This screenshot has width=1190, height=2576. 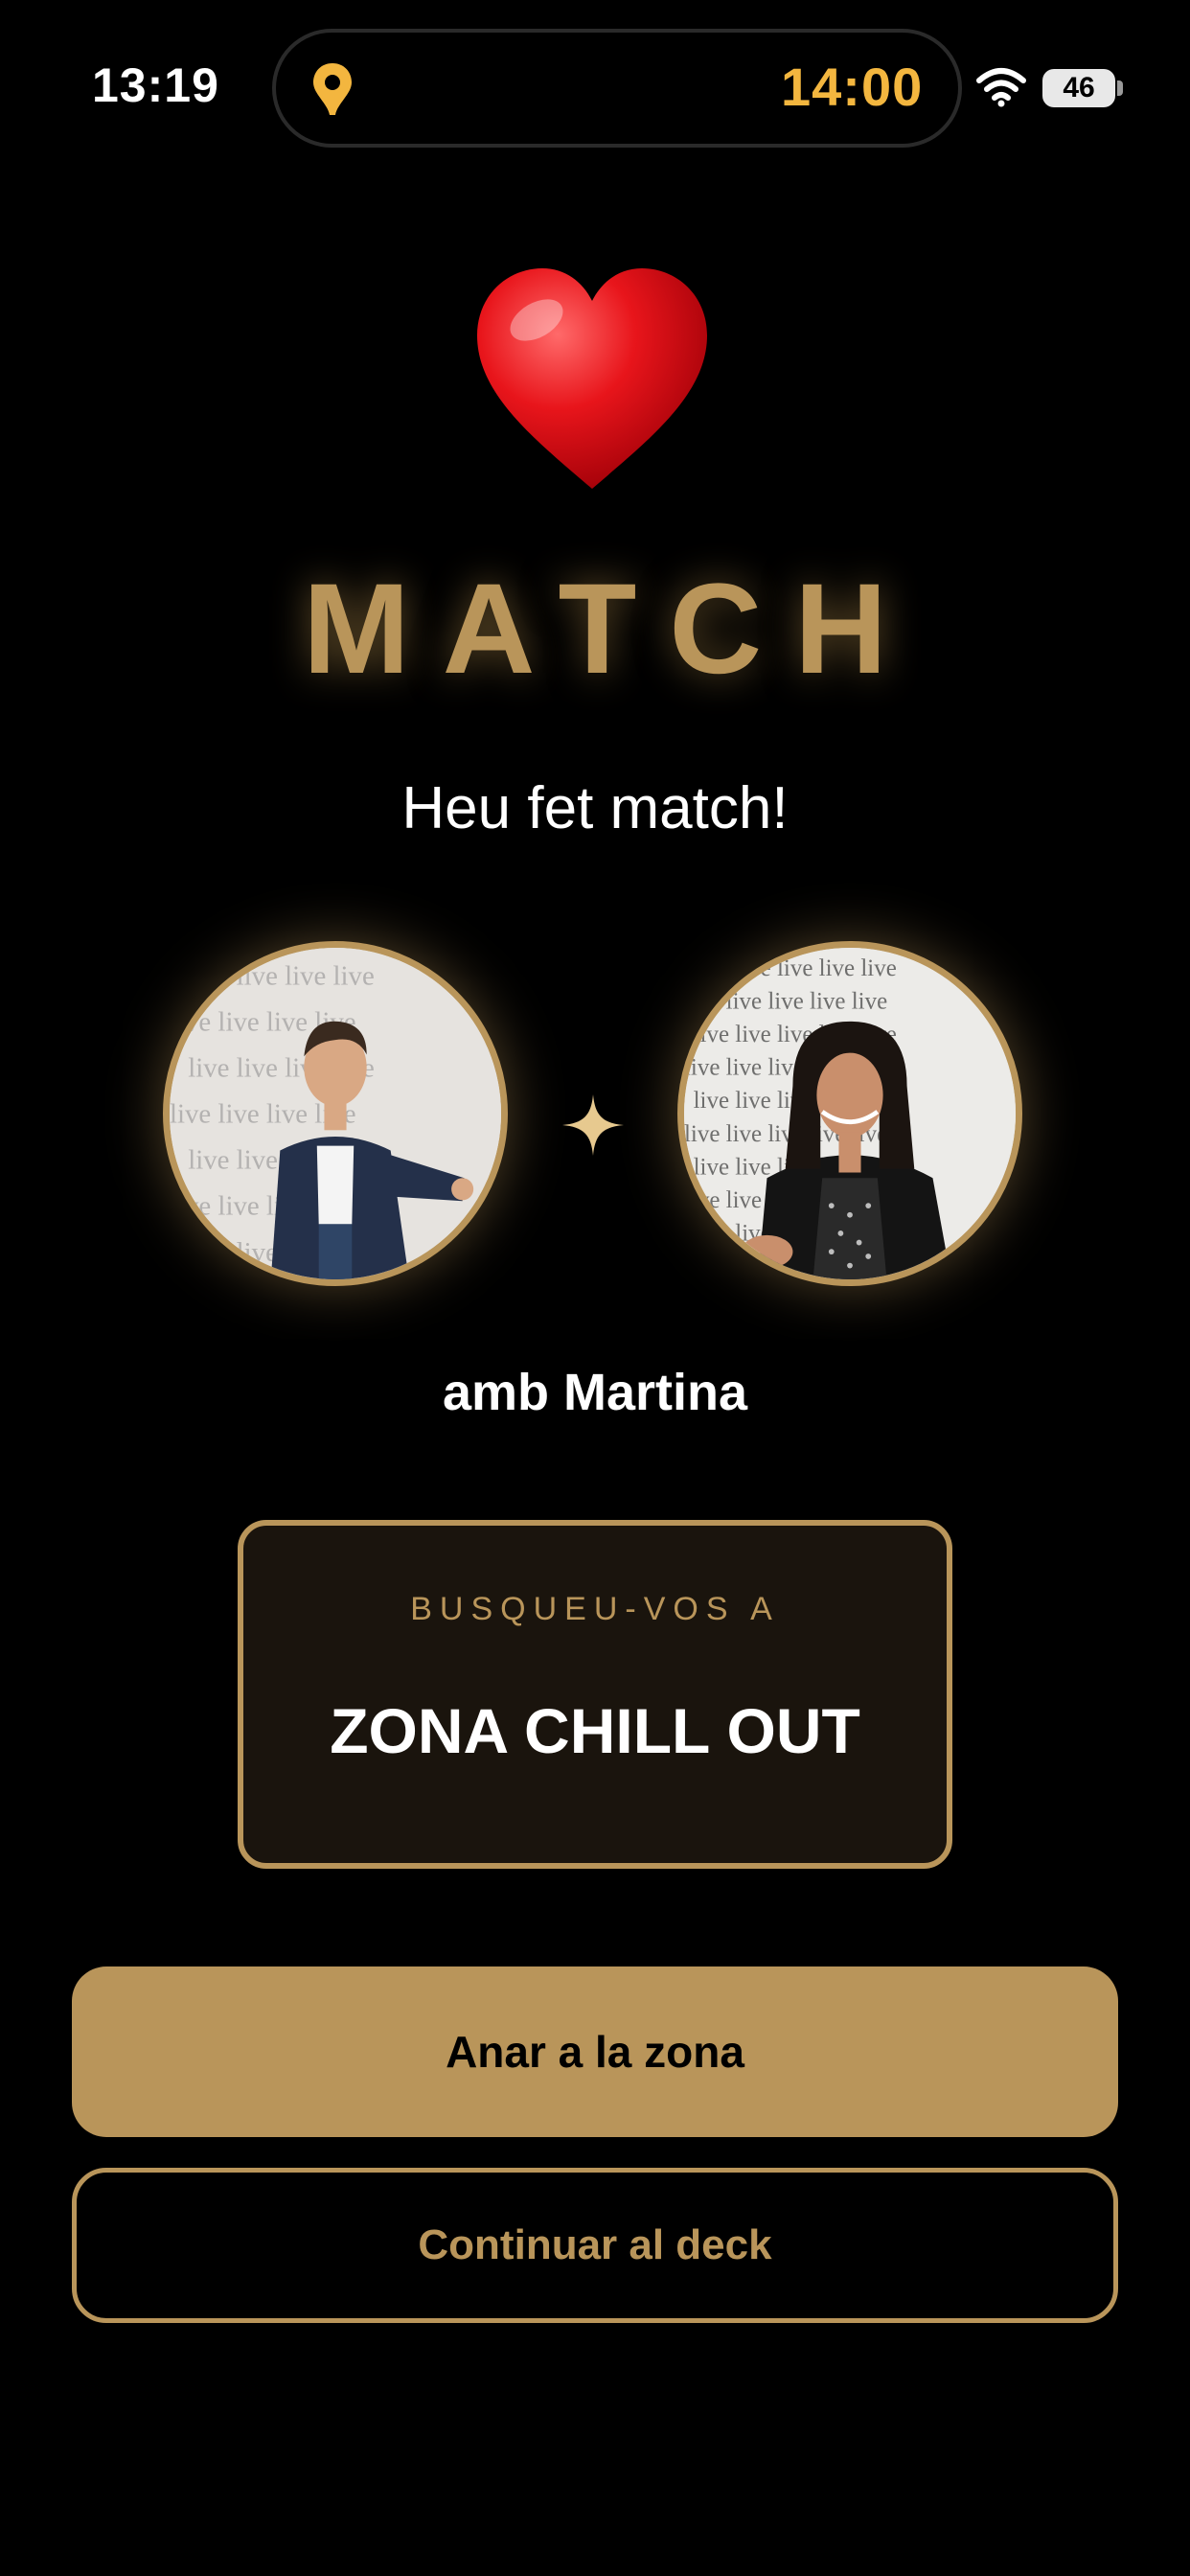 I want to click on svg-text: live live live live, so click(x=281, y=975).